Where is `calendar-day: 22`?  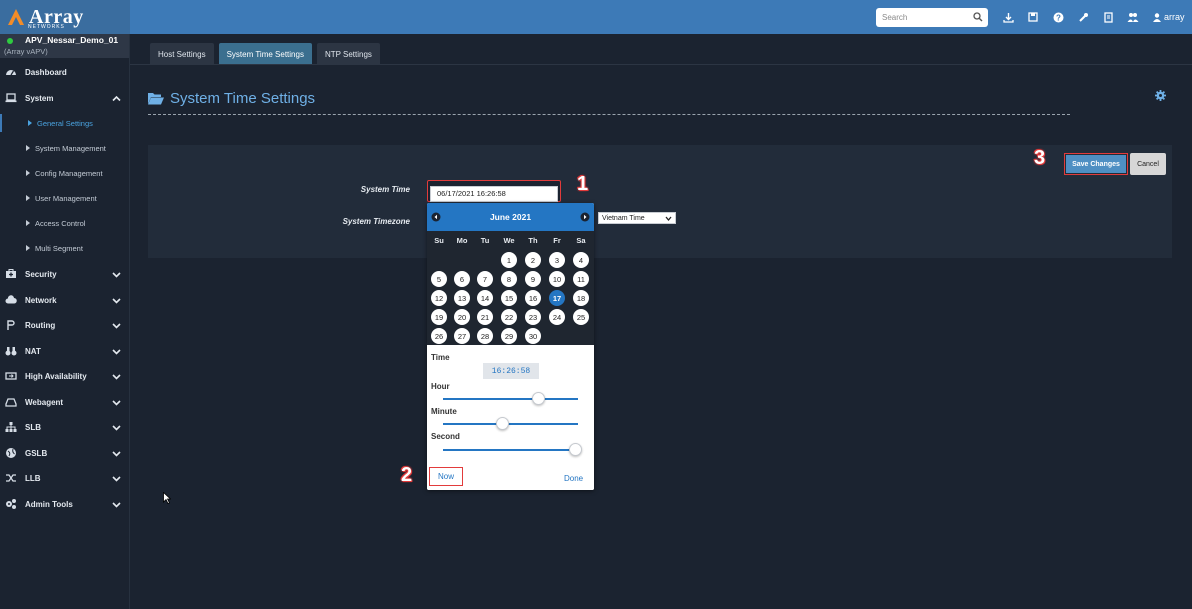
calendar-day: 22 is located at coordinates (509, 317).